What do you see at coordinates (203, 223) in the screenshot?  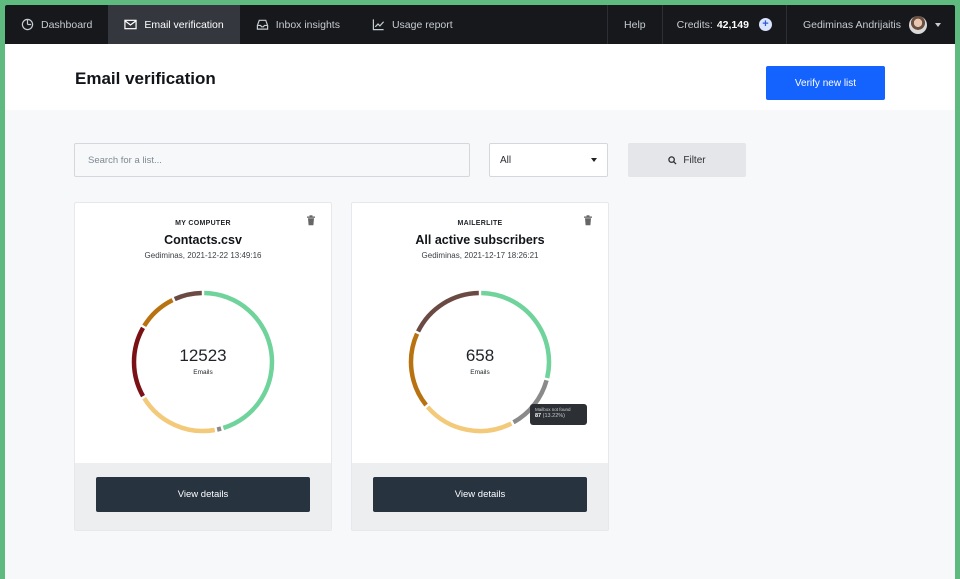 I see `list-source: MY COMPUTER` at bounding box center [203, 223].